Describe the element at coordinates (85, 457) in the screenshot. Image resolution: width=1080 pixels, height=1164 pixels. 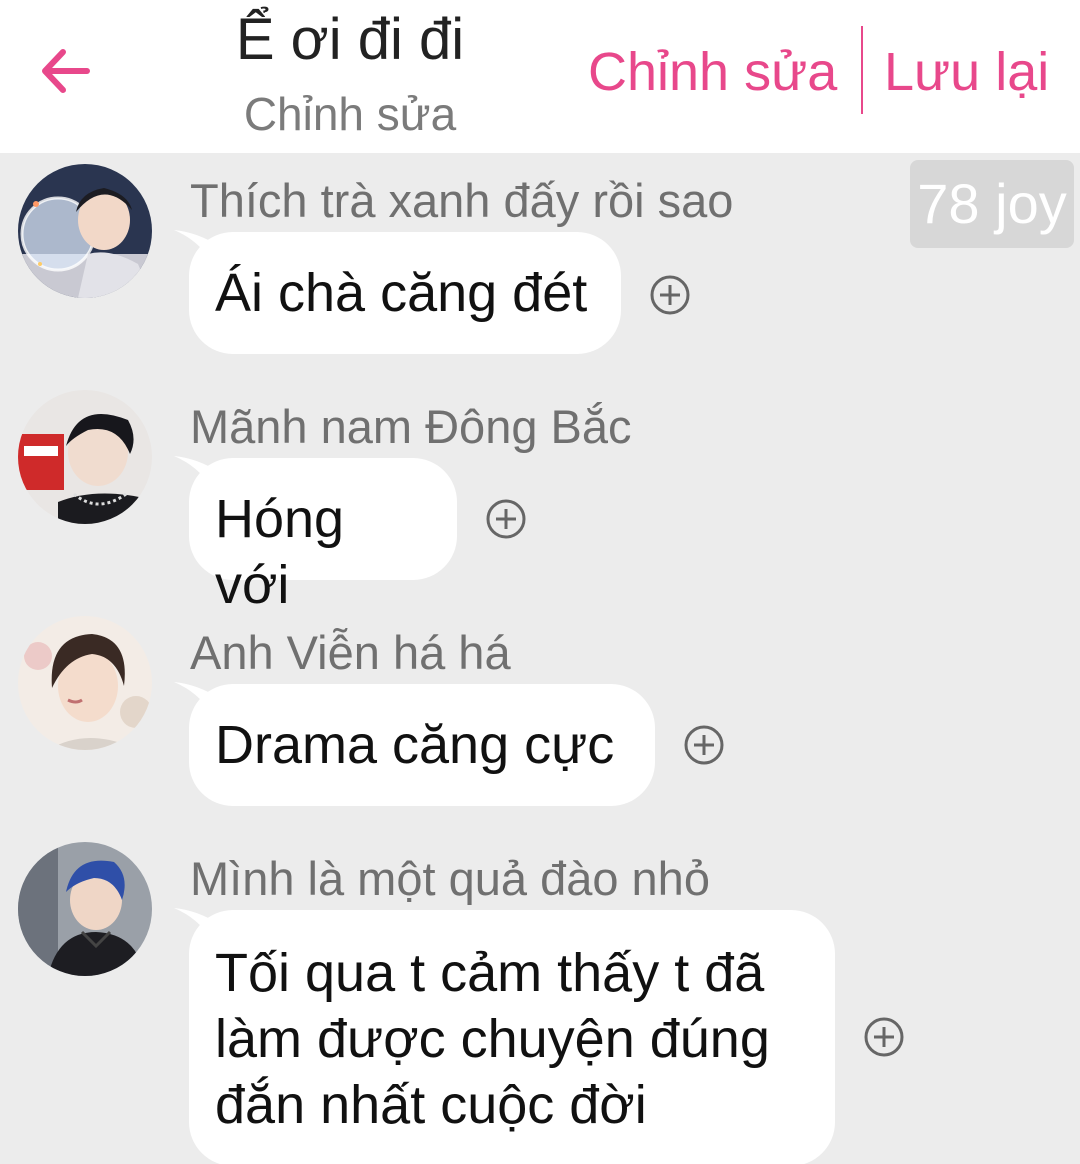
I see `avatar-boy-phone` at that location.